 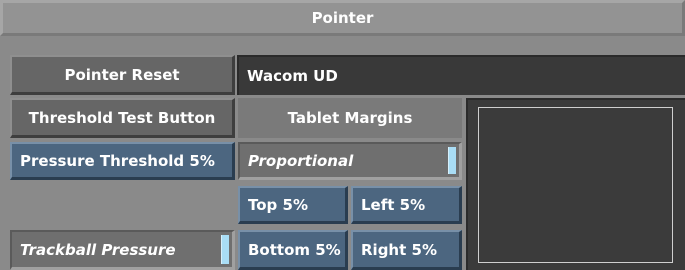 I want to click on pointer-reset-button: Pointer Reset, so click(x=122, y=75).